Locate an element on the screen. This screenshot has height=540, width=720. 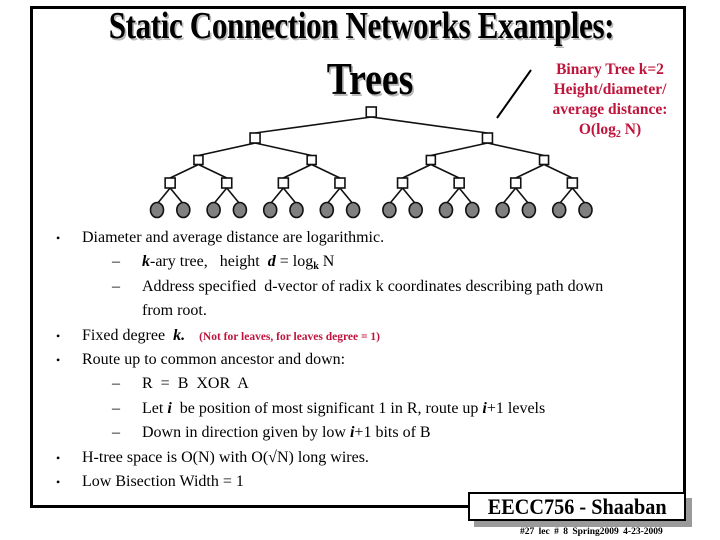
footer-course-text: EECC756 - Shaaban is located at coordinates (577, 506).